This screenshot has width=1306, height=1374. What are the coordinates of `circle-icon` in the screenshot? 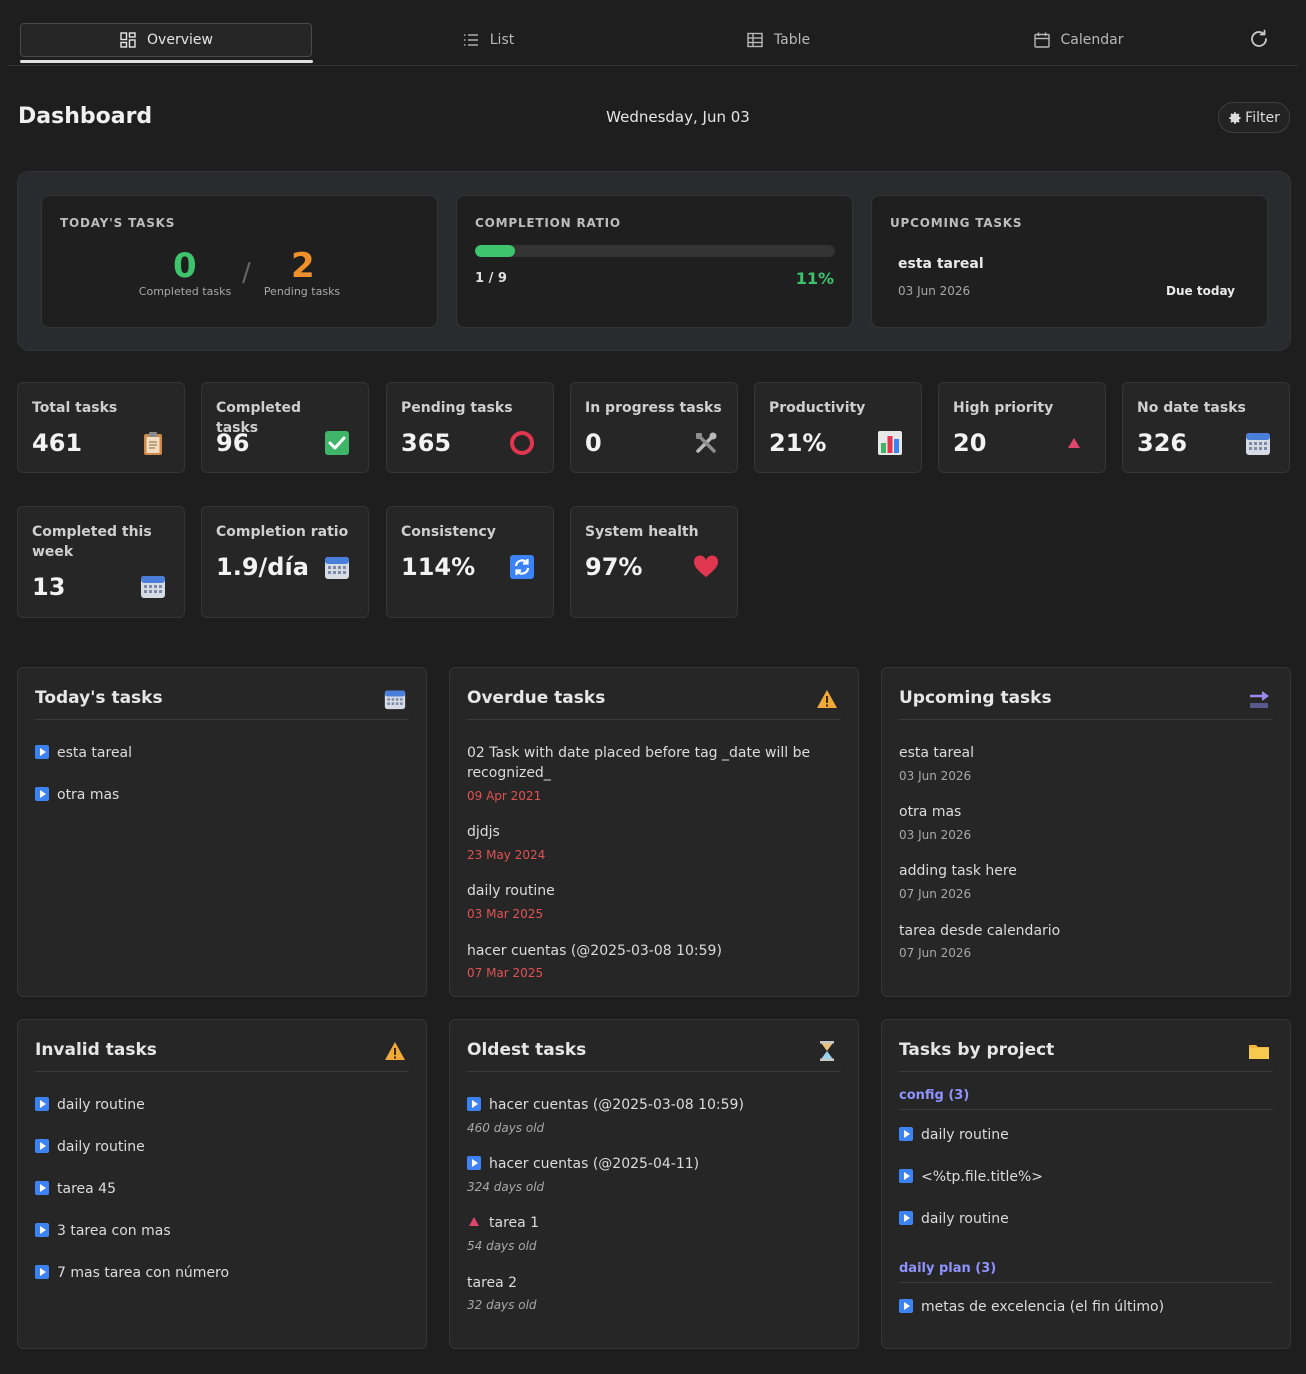 It's located at (522, 443).